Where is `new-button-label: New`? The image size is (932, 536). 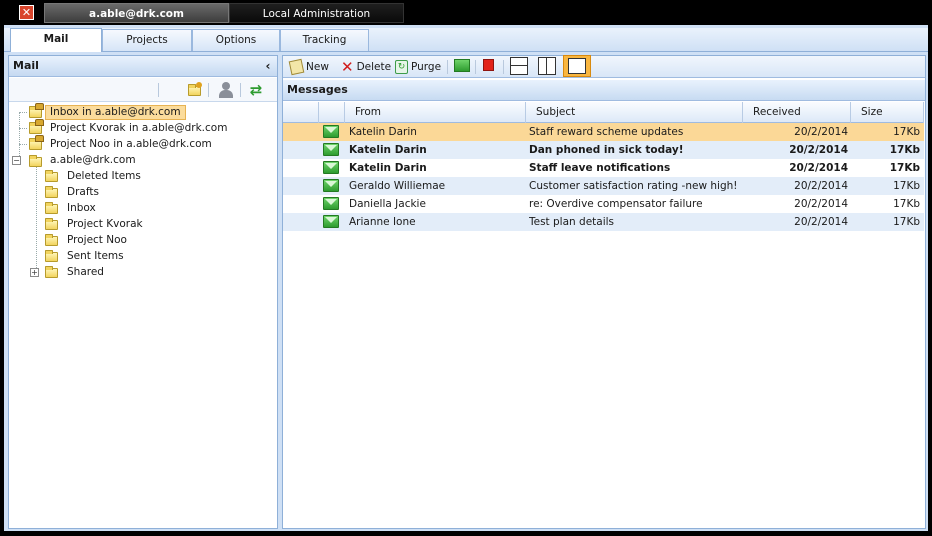 new-button-label: New is located at coordinates (317, 67).